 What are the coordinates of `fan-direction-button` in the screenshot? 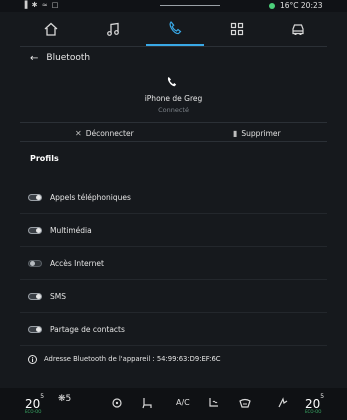 It's located at (283, 404).